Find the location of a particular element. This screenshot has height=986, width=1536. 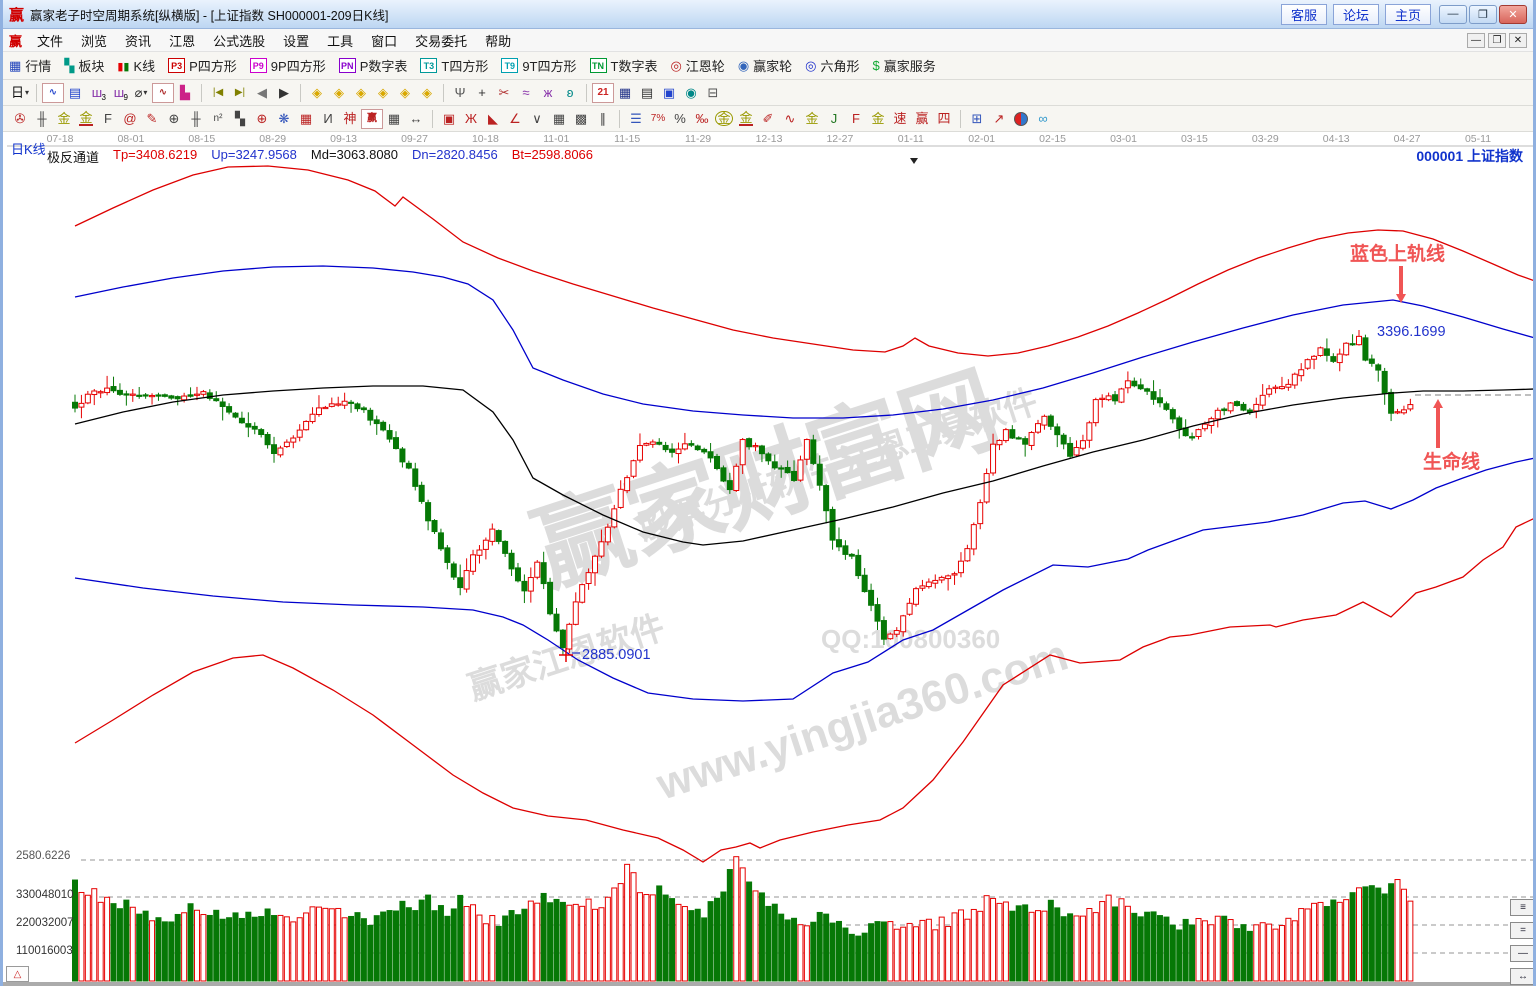

menu-item-1: 浏览 is located at coordinates (94, 40).